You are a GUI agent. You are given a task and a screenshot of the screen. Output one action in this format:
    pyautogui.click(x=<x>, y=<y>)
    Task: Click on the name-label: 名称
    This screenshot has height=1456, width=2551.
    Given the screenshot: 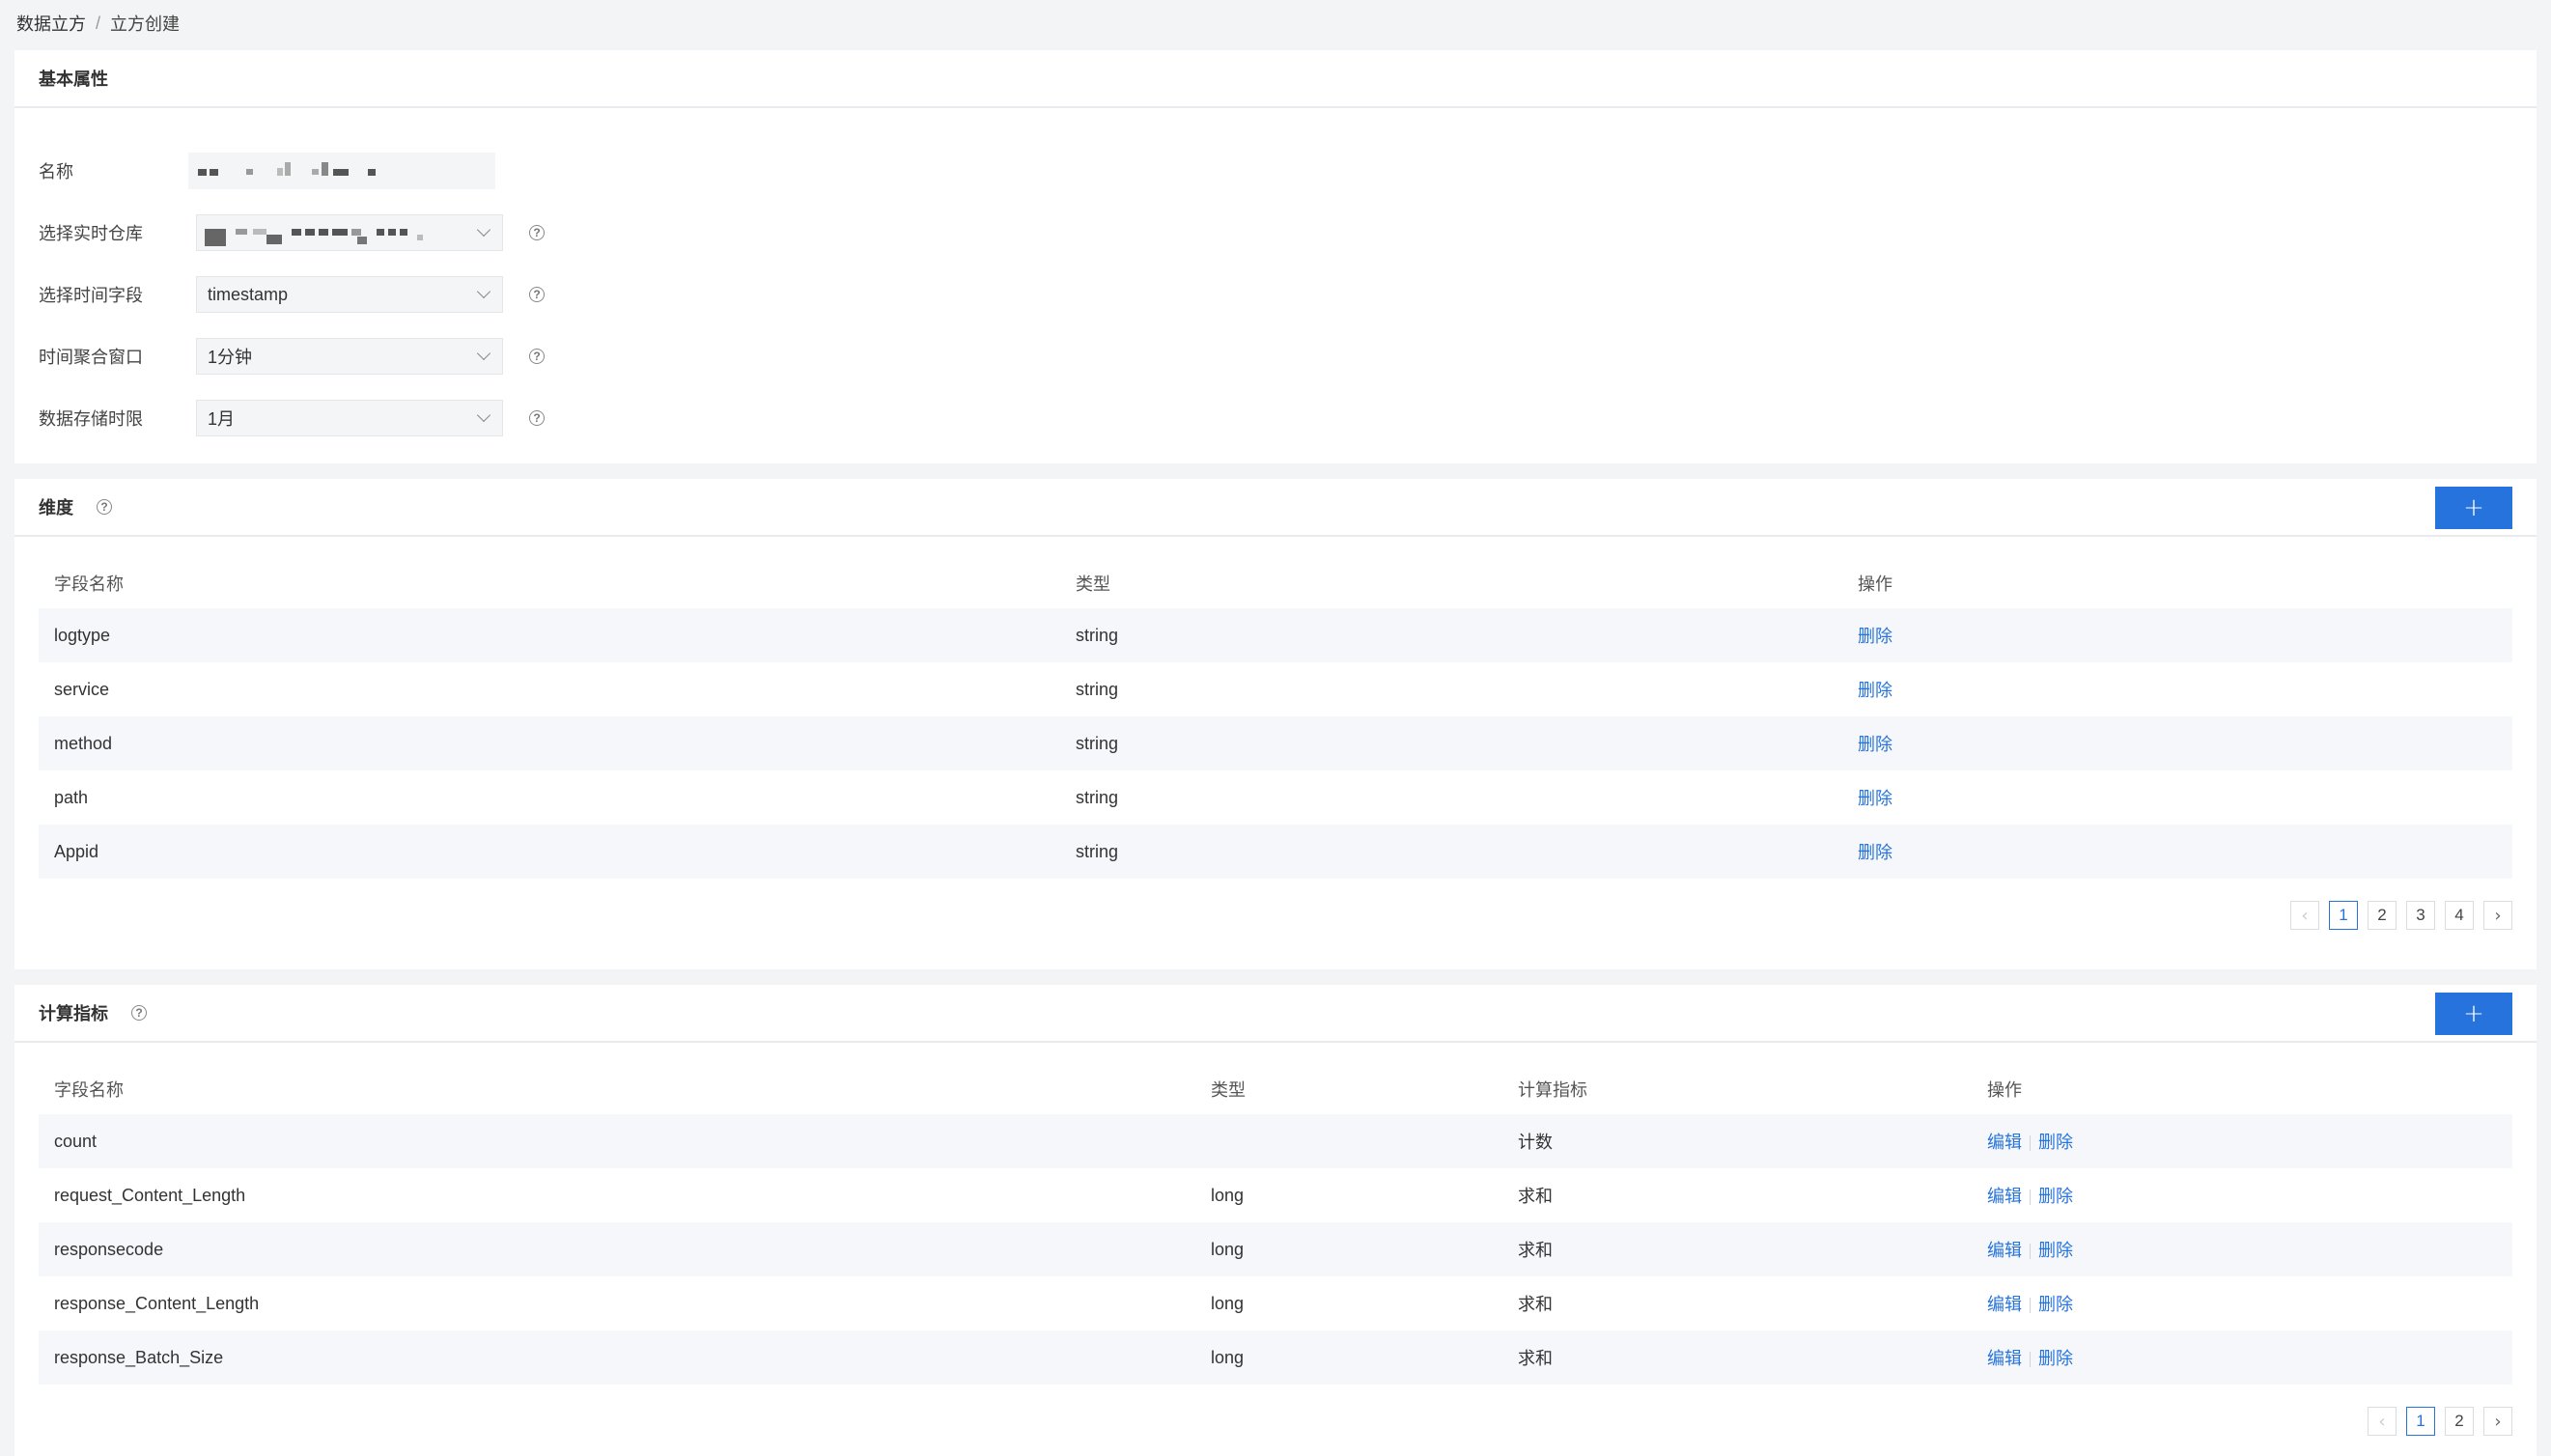 What is the action you would take?
    pyautogui.click(x=56, y=172)
    